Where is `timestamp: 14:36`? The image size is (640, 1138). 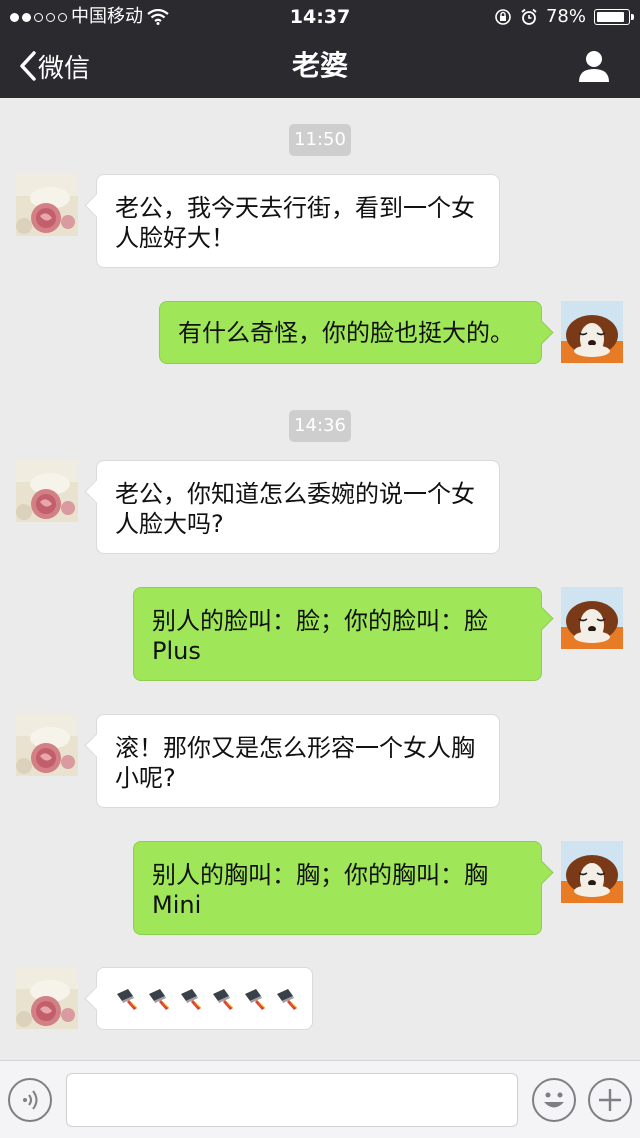
timestamp: 14:36 is located at coordinates (320, 426).